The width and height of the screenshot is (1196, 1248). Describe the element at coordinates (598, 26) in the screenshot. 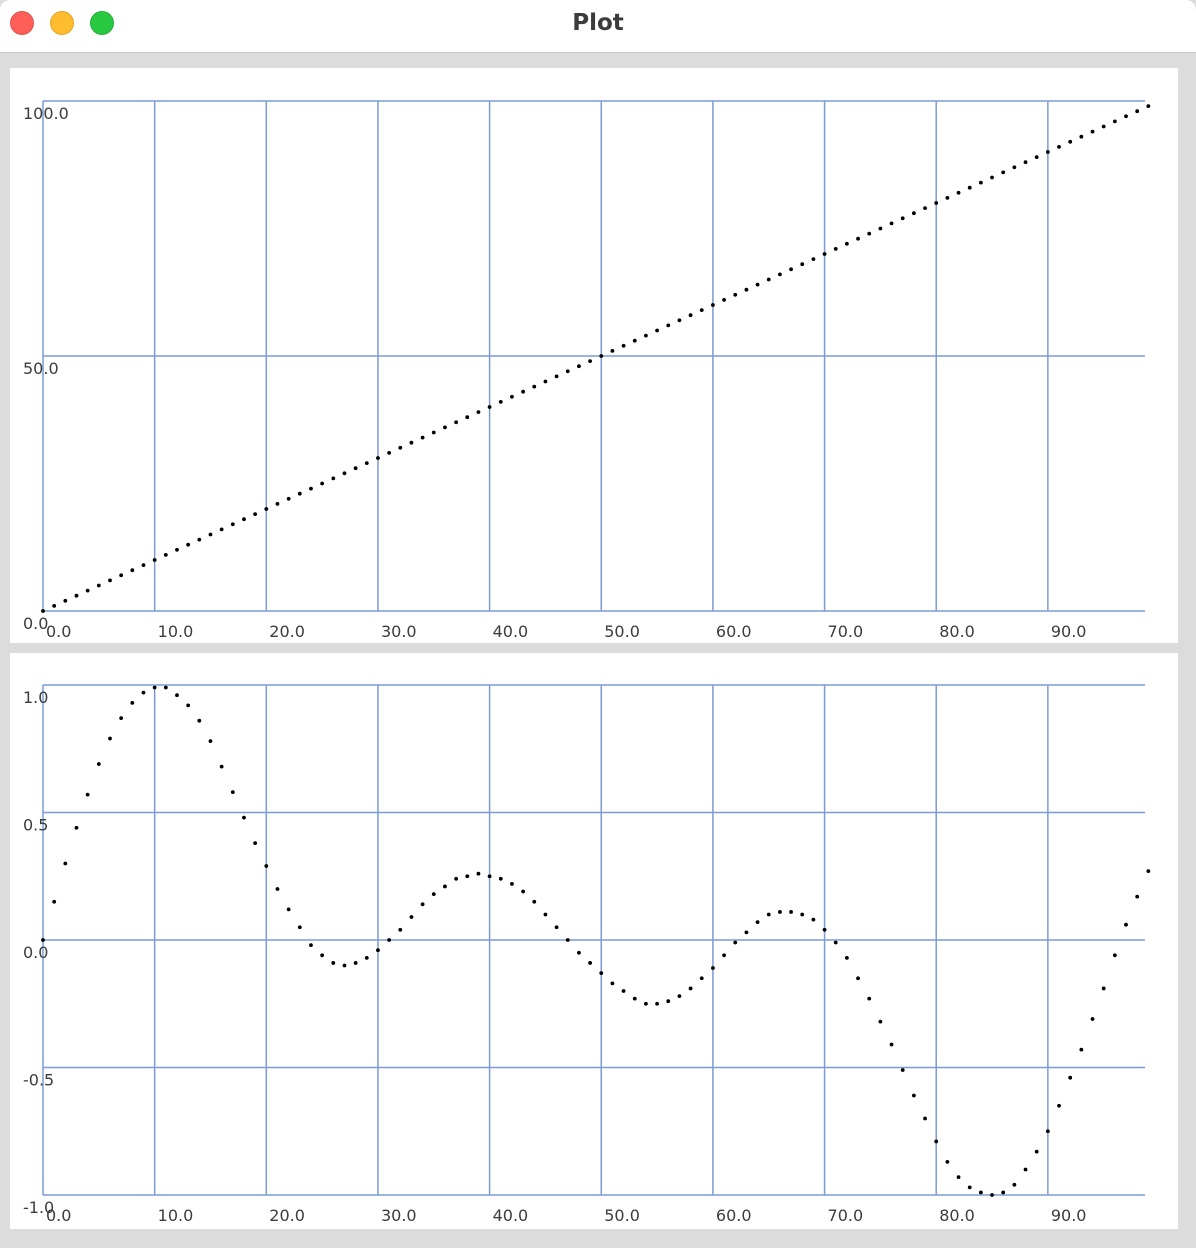

I see `title-bar: Plot` at that location.